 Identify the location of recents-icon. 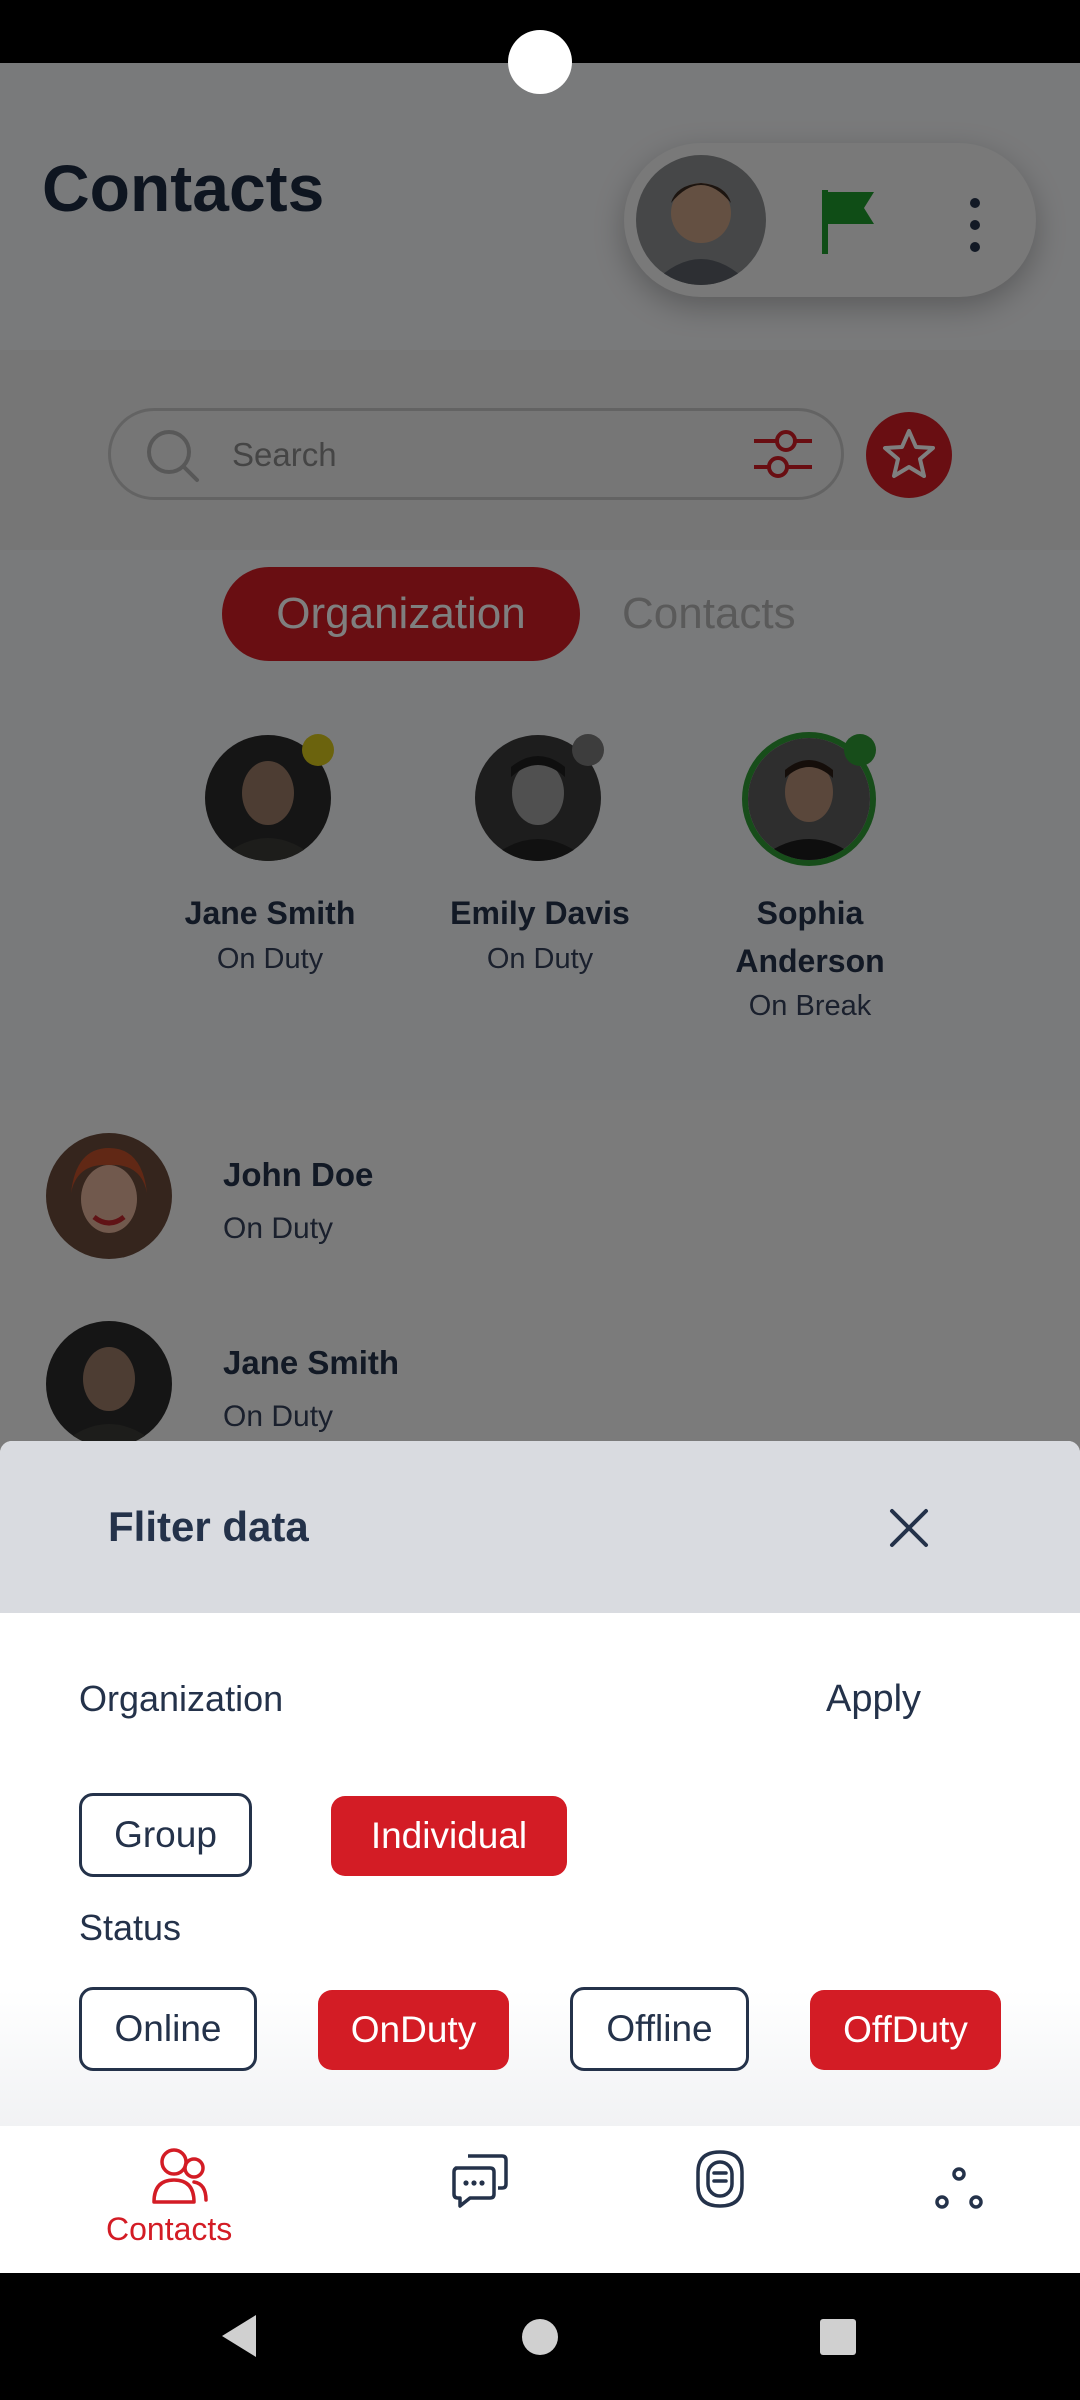
(838, 2337).